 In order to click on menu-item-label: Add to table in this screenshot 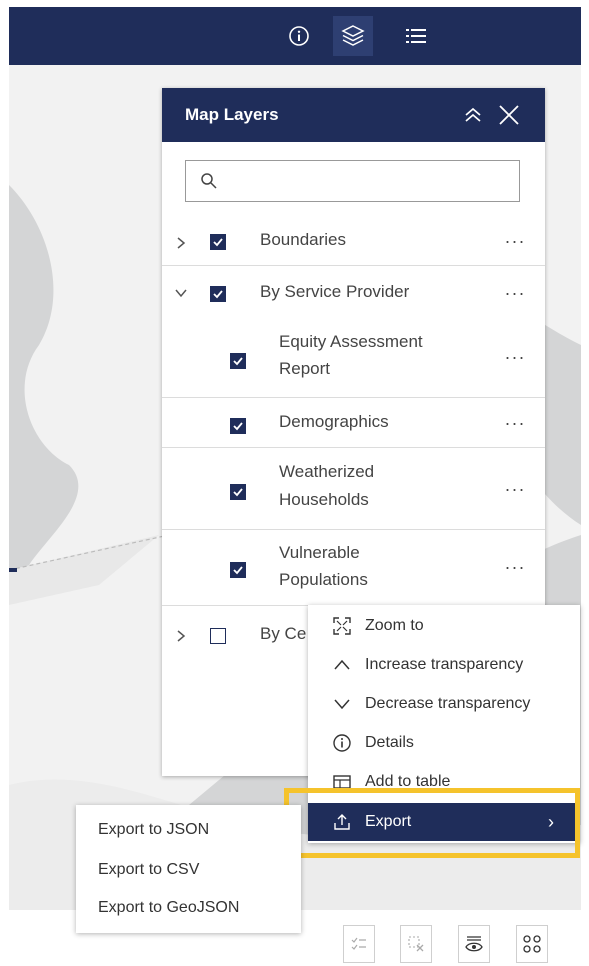, I will do `click(408, 781)`.